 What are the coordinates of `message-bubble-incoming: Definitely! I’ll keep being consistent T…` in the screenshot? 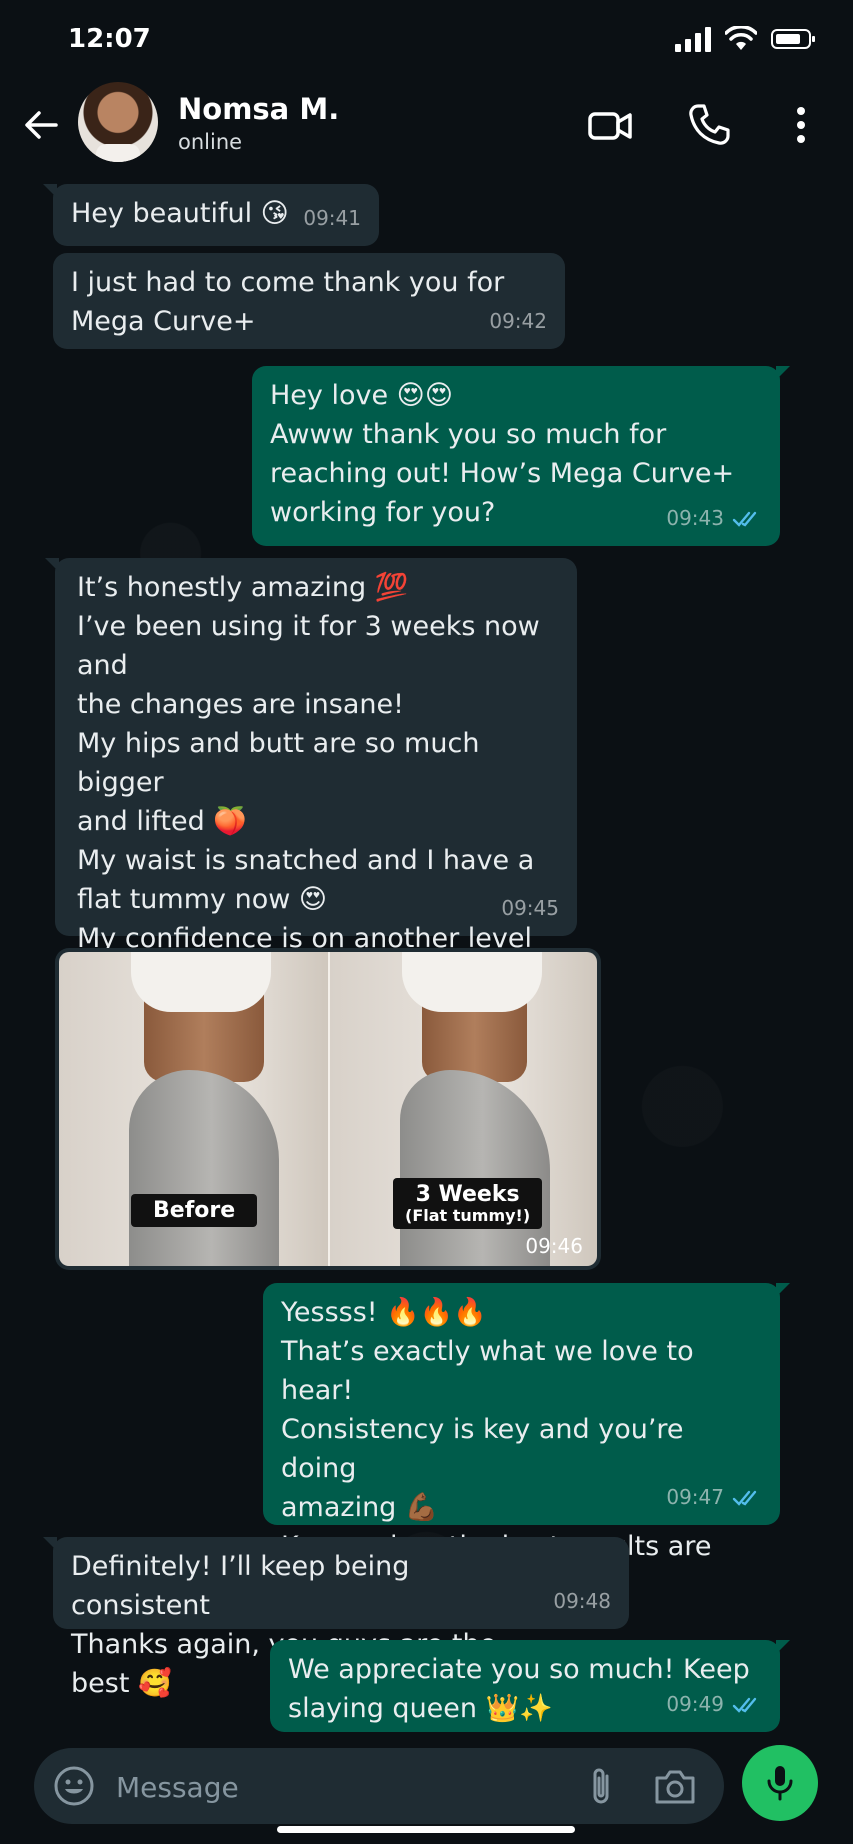 It's located at (336, 1618).